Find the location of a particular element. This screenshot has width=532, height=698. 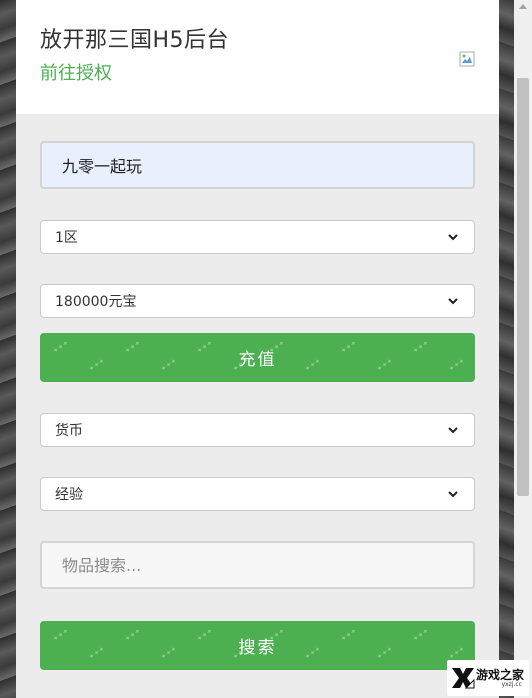

recharge-button-label: 充值 is located at coordinates (257, 360).